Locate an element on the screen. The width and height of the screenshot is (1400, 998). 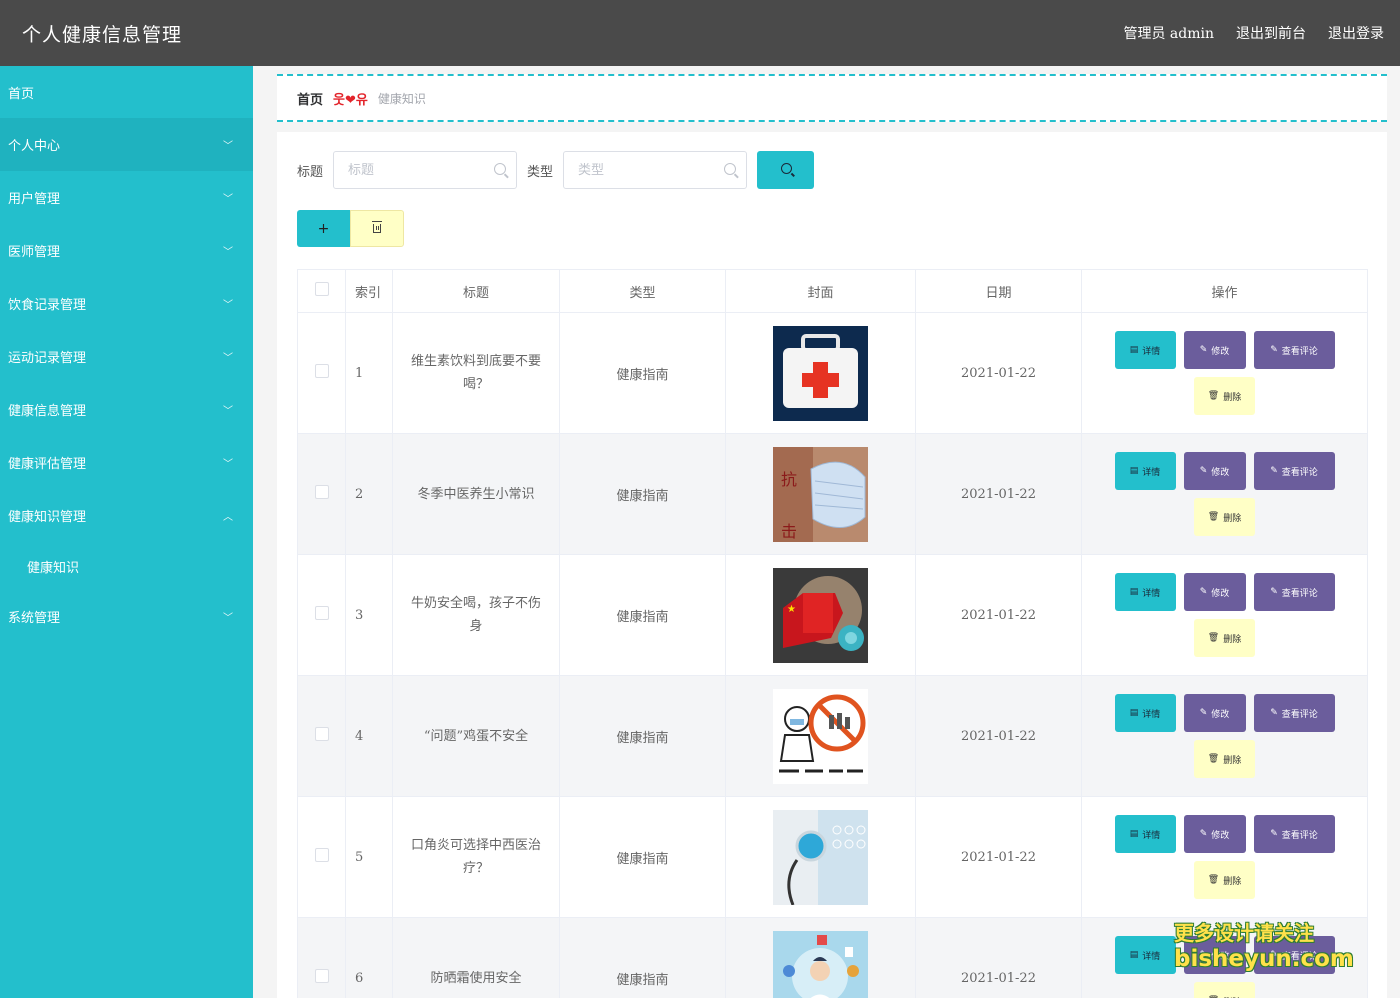
sidebar-item-personal-center: 个人中心 ﹀ is located at coordinates (126, 144).